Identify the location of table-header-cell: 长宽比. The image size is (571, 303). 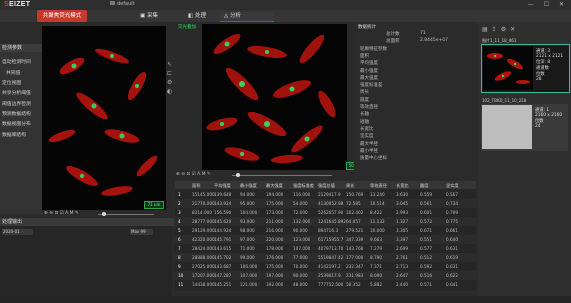
(402, 186).